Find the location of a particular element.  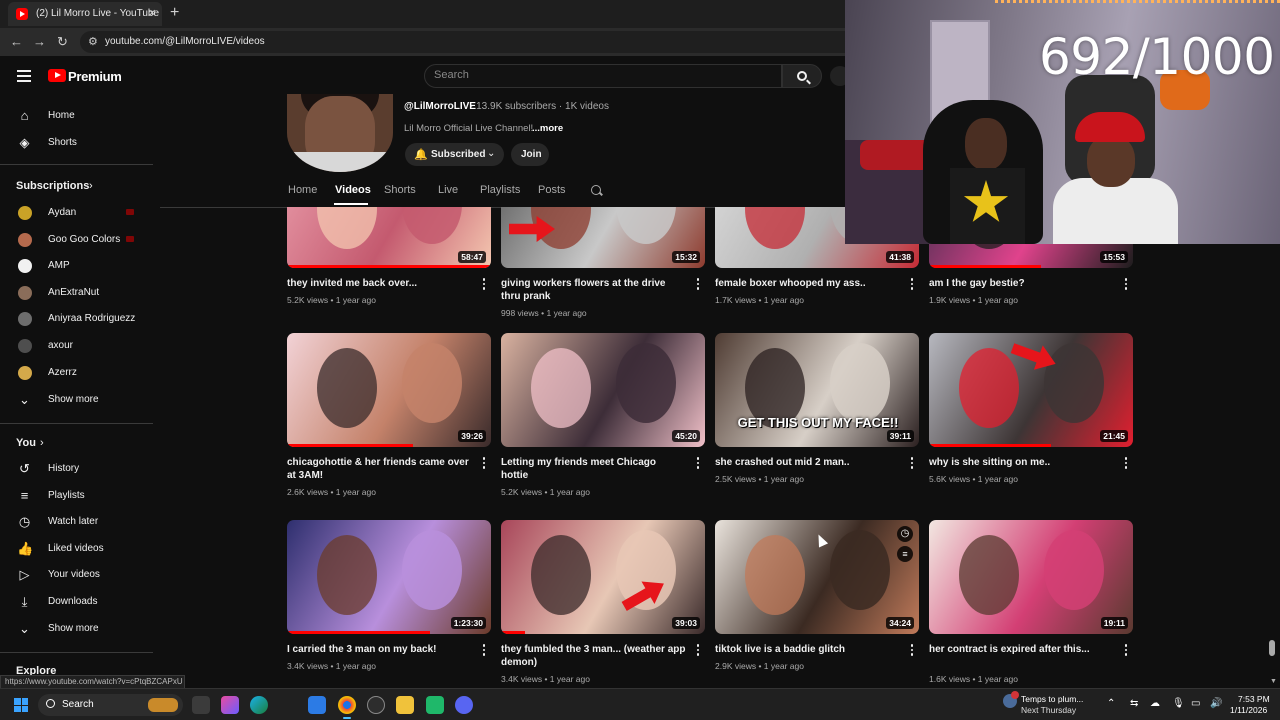

microphone-icon: 🎙 is located at coordinates (1178, 703).